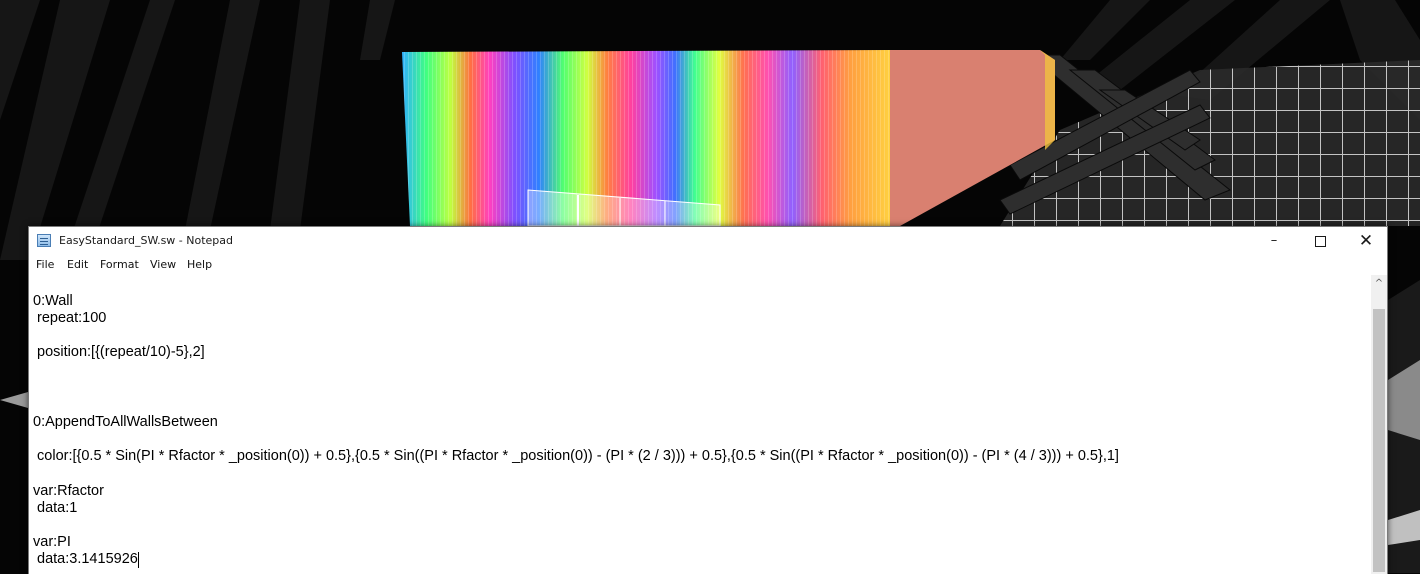  Describe the element at coordinates (55, 508) in the screenshot. I see `editor-line: data:1` at that location.